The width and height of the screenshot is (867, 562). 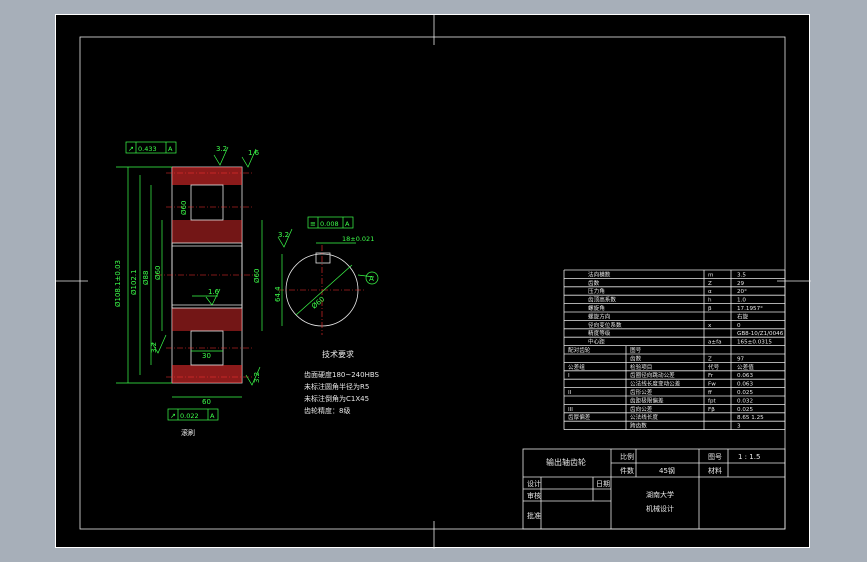 I want to click on pair-param-value: 公差值, so click(x=745, y=367).